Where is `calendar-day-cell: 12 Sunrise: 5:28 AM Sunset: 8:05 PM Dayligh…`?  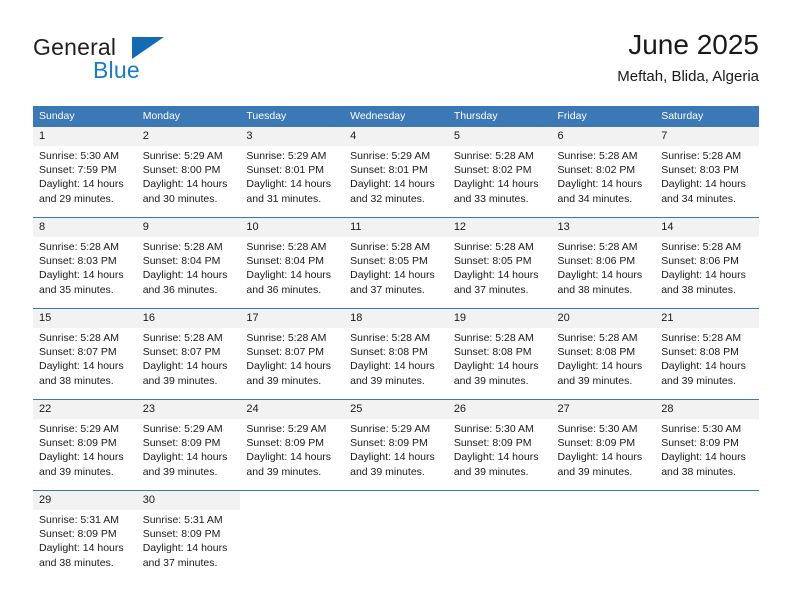
calendar-day-cell: 12 Sunrise: 5:28 AM Sunset: 8:05 PM Dayligh… is located at coordinates (499, 263).